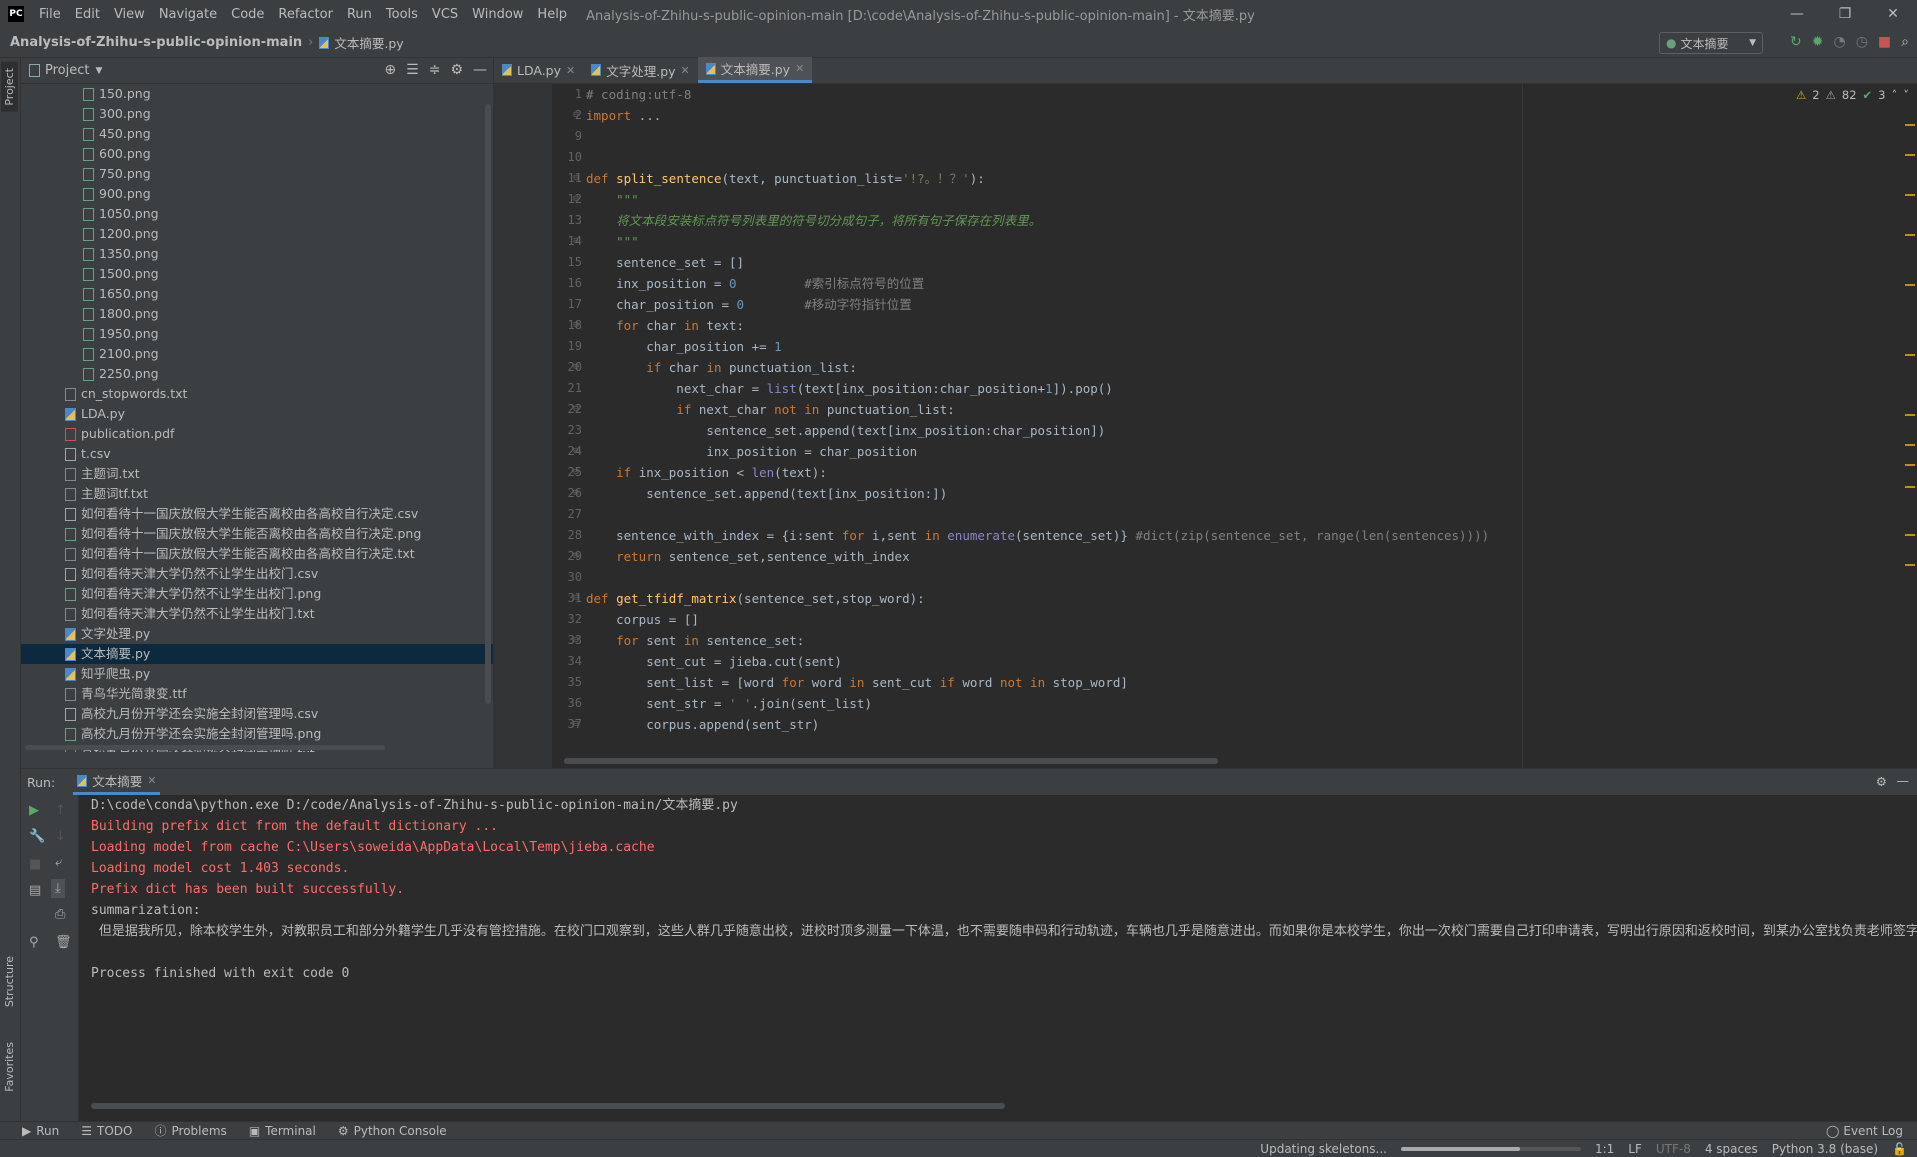 The width and height of the screenshot is (1917, 1157). What do you see at coordinates (129, 14) in the screenshot?
I see `menu-view: View` at bounding box center [129, 14].